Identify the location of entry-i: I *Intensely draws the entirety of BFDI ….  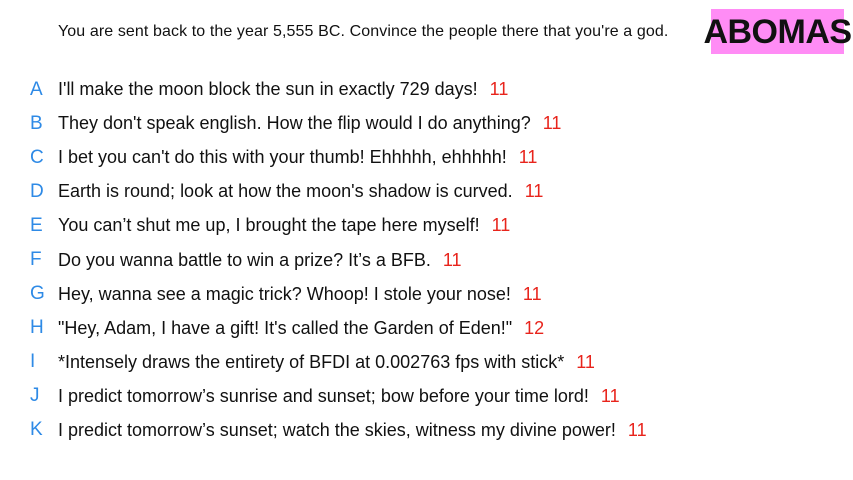
(426, 362).